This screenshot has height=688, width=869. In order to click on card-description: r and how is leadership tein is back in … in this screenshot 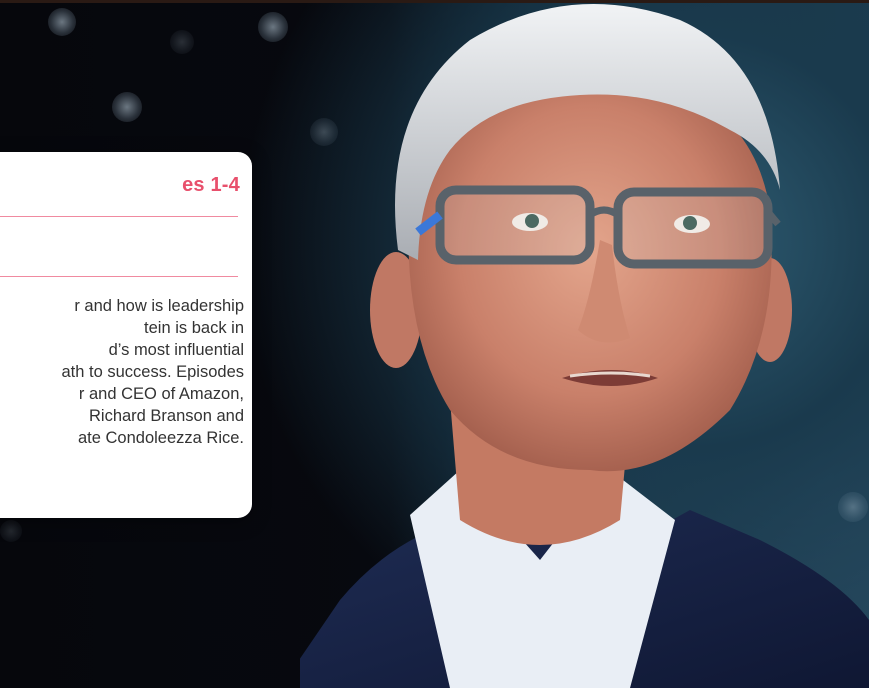, I will do `click(122, 372)`.